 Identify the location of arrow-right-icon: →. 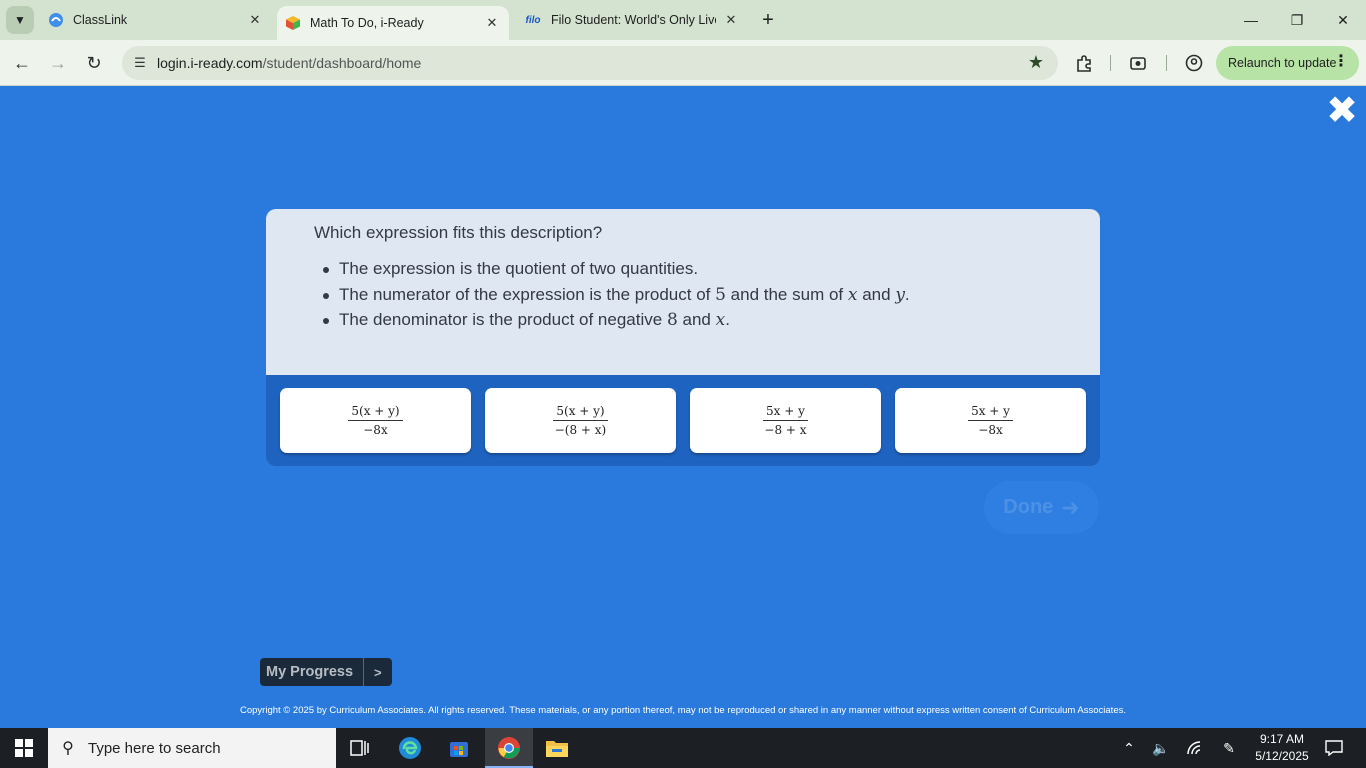
(58, 62).